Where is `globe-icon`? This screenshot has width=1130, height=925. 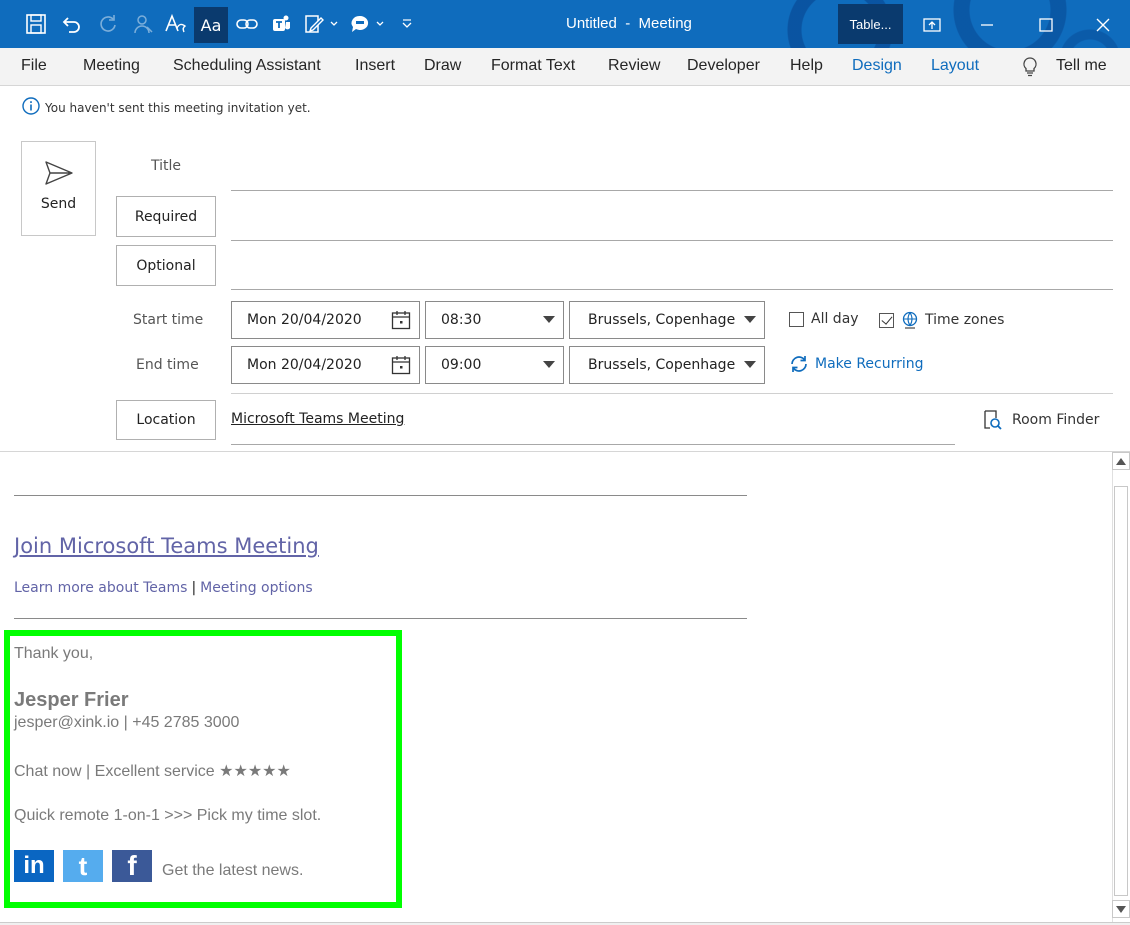 globe-icon is located at coordinates (910, 320).